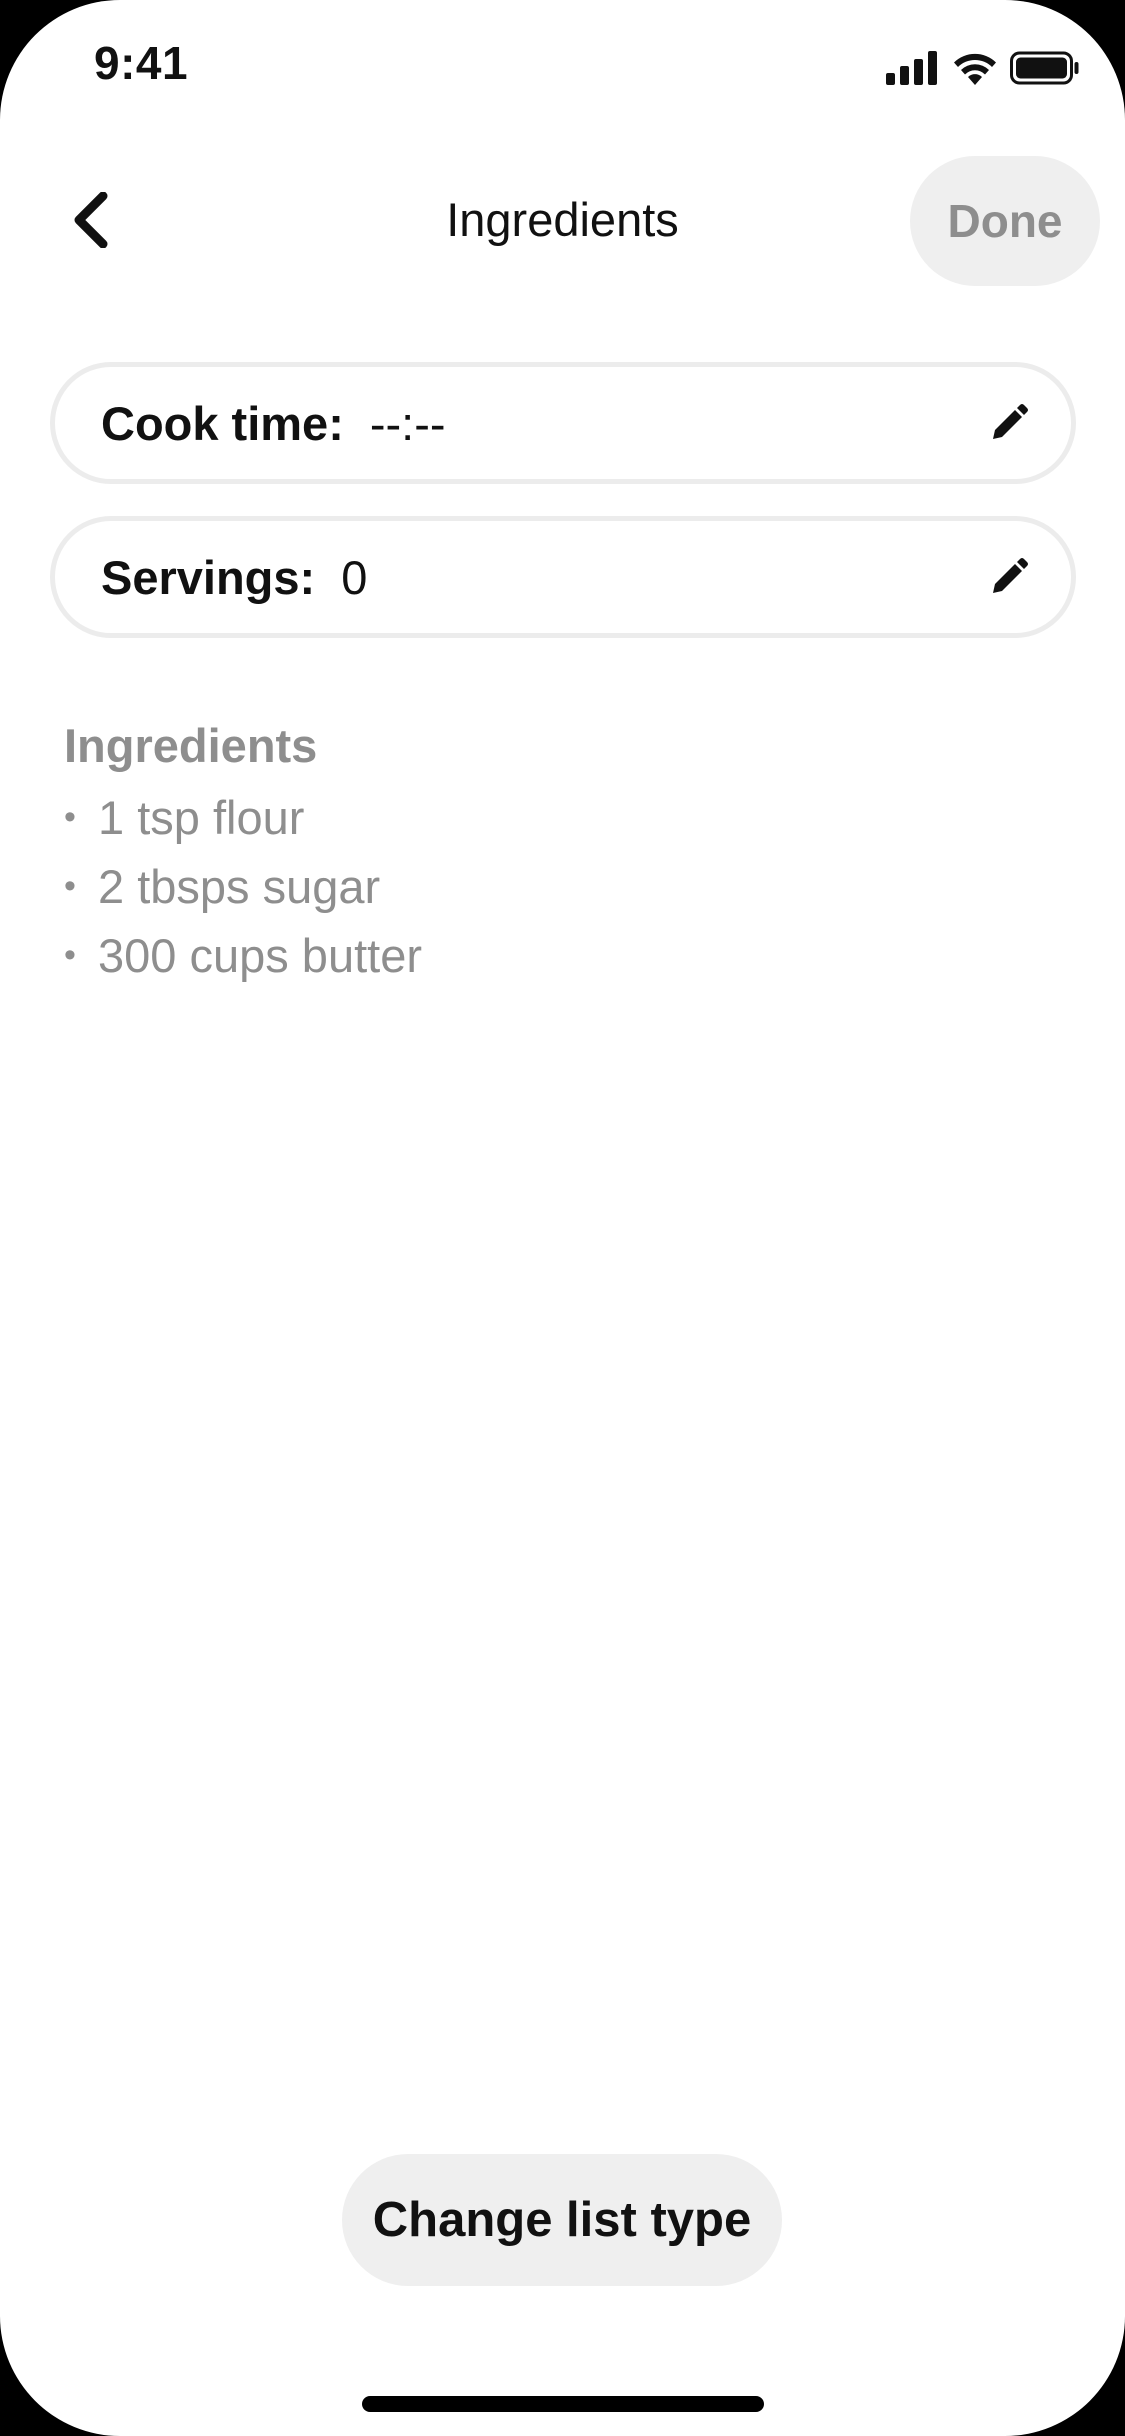 The image size is (1125, 2436). I want to click on cook-time-value: --:--, so click(407, 423).